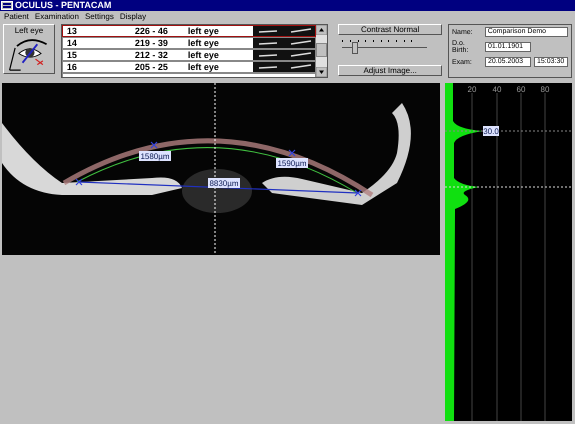  Describe the element at coordinates (390, 30) in the screenshot. I see `contrast-button: Contrast Normal` at that location.